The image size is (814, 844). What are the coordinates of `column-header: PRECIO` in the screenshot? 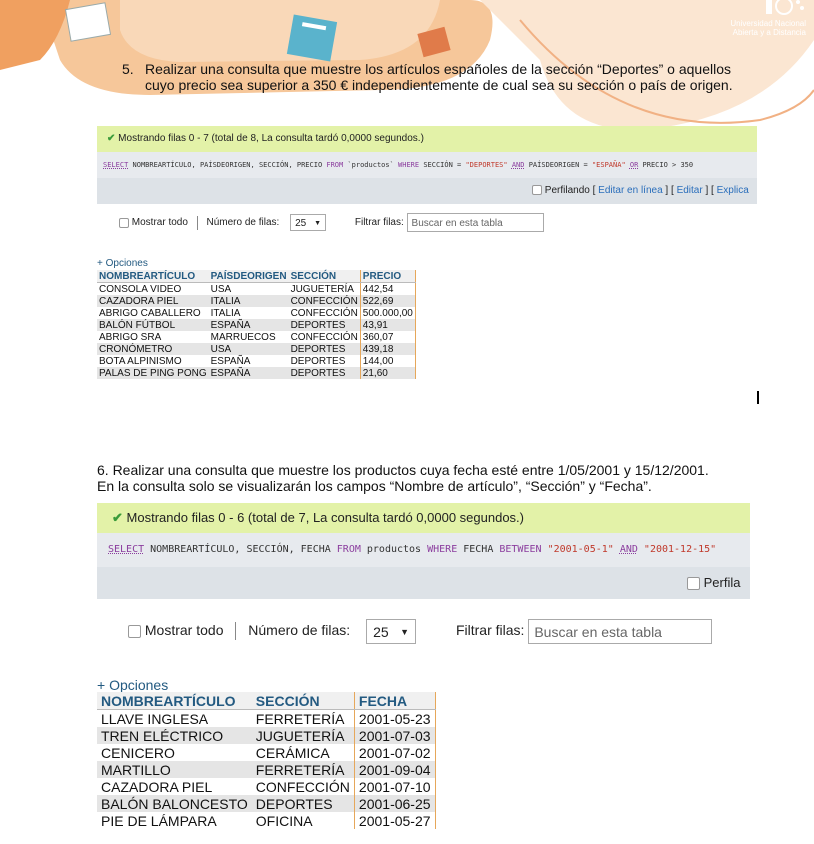 It's located at (387, 276).